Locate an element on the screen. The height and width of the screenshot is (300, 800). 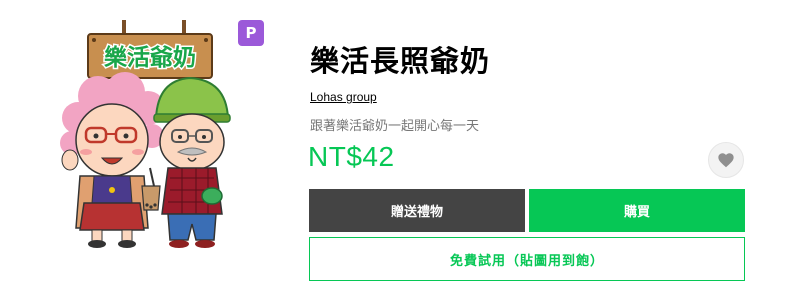
grandpa-figure is located at coordinates (192, 162).